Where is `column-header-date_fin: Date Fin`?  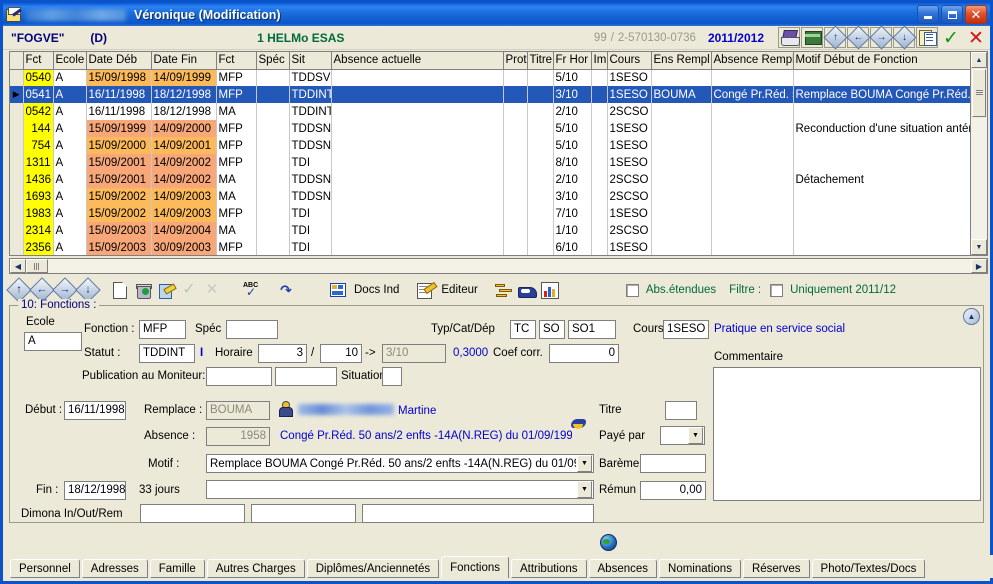 column-header-date_fin: Date Fin is located at coordinates (184, 61).